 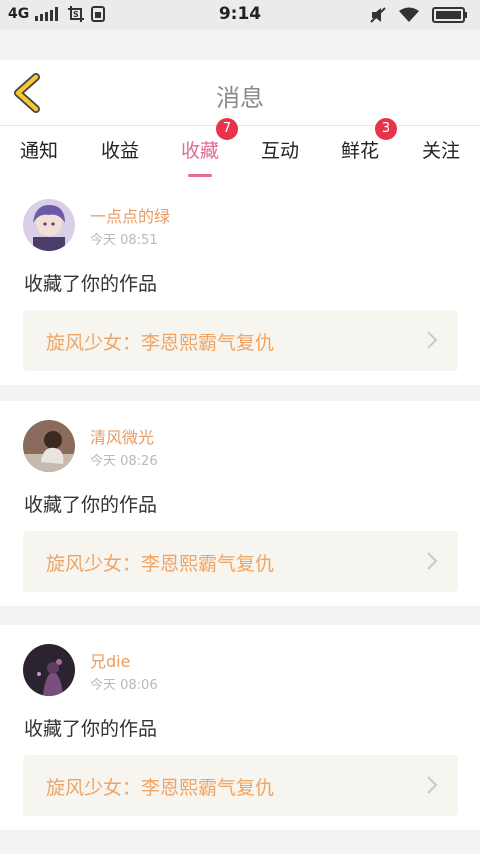 What do you see at coordinates (449, 15) in the screenshot?
I see `battery-icon` at bounding box center [449, 15].